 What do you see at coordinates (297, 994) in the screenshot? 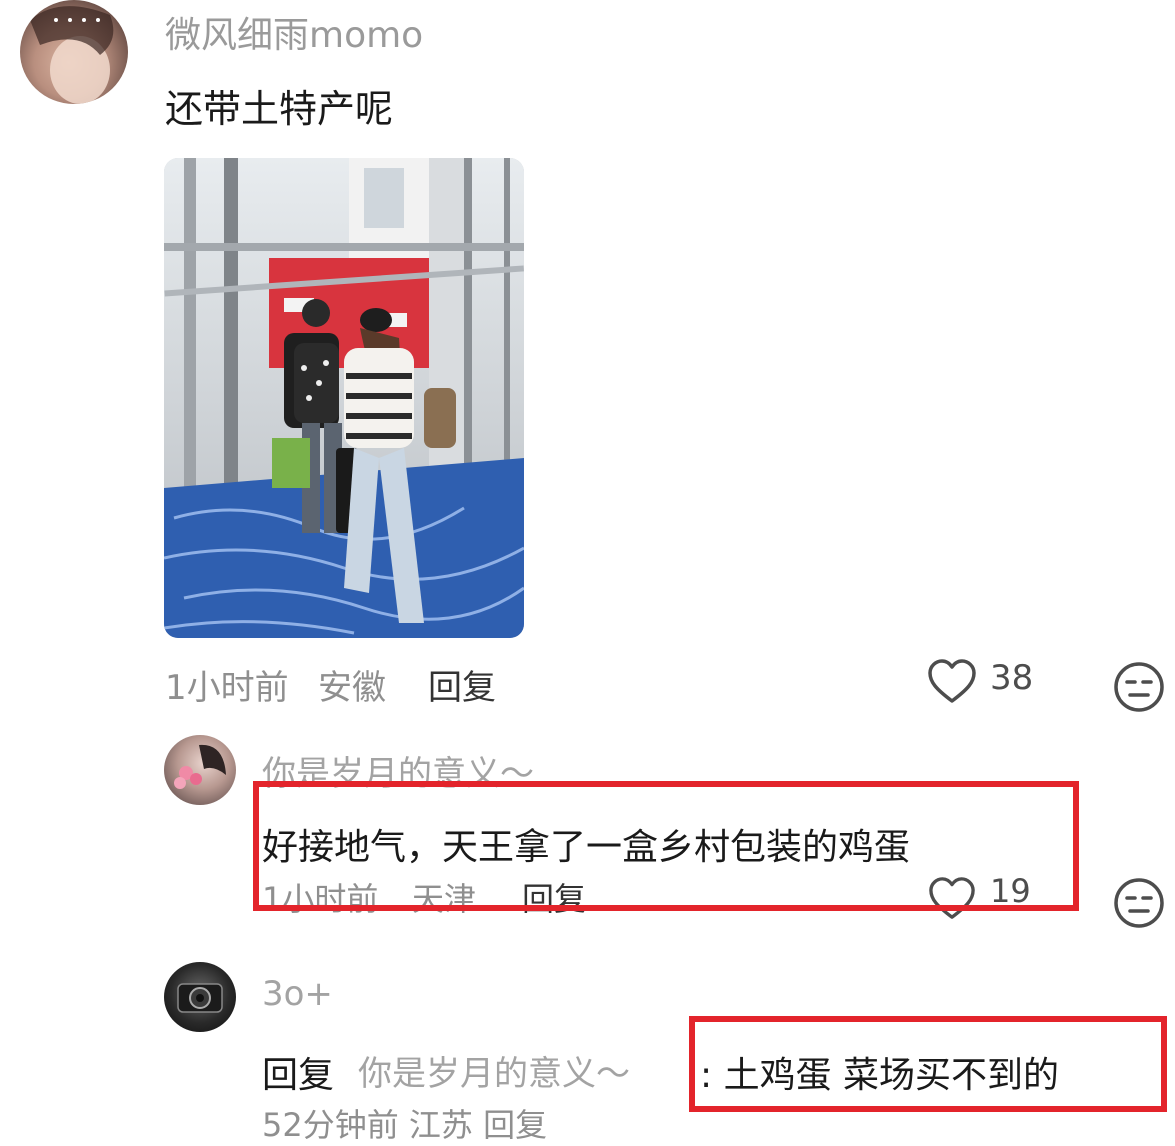
I see `reply-2-username: 3o+` at bounding box center [297, 994].